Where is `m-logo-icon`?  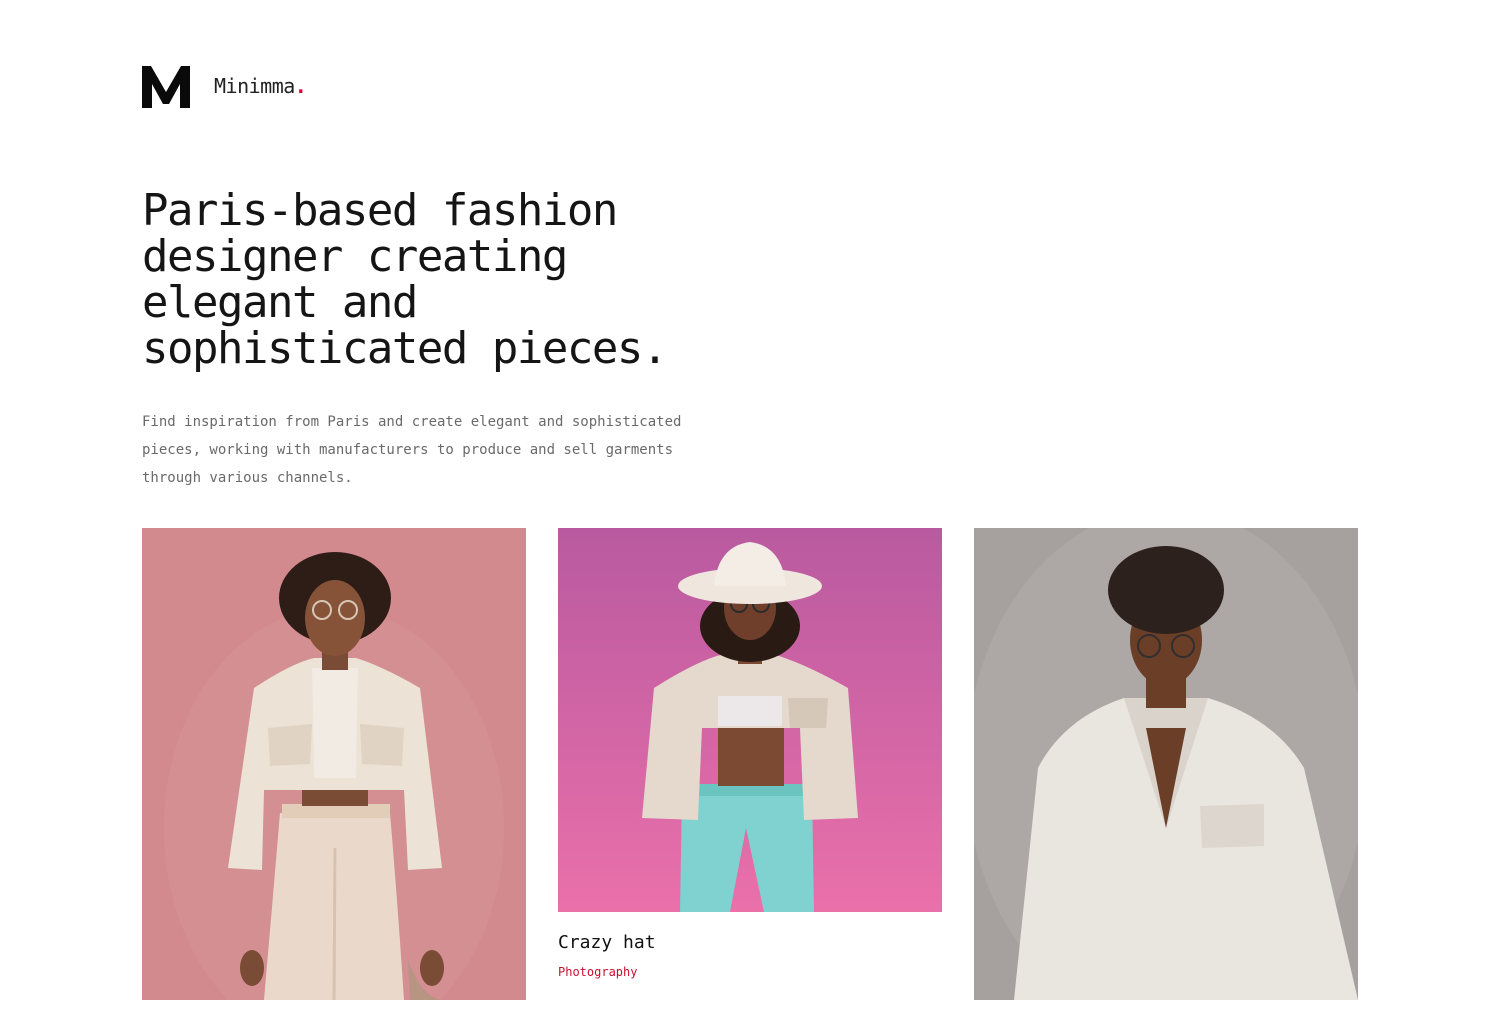 m-logo-icon is located at coordinates (166, 87).